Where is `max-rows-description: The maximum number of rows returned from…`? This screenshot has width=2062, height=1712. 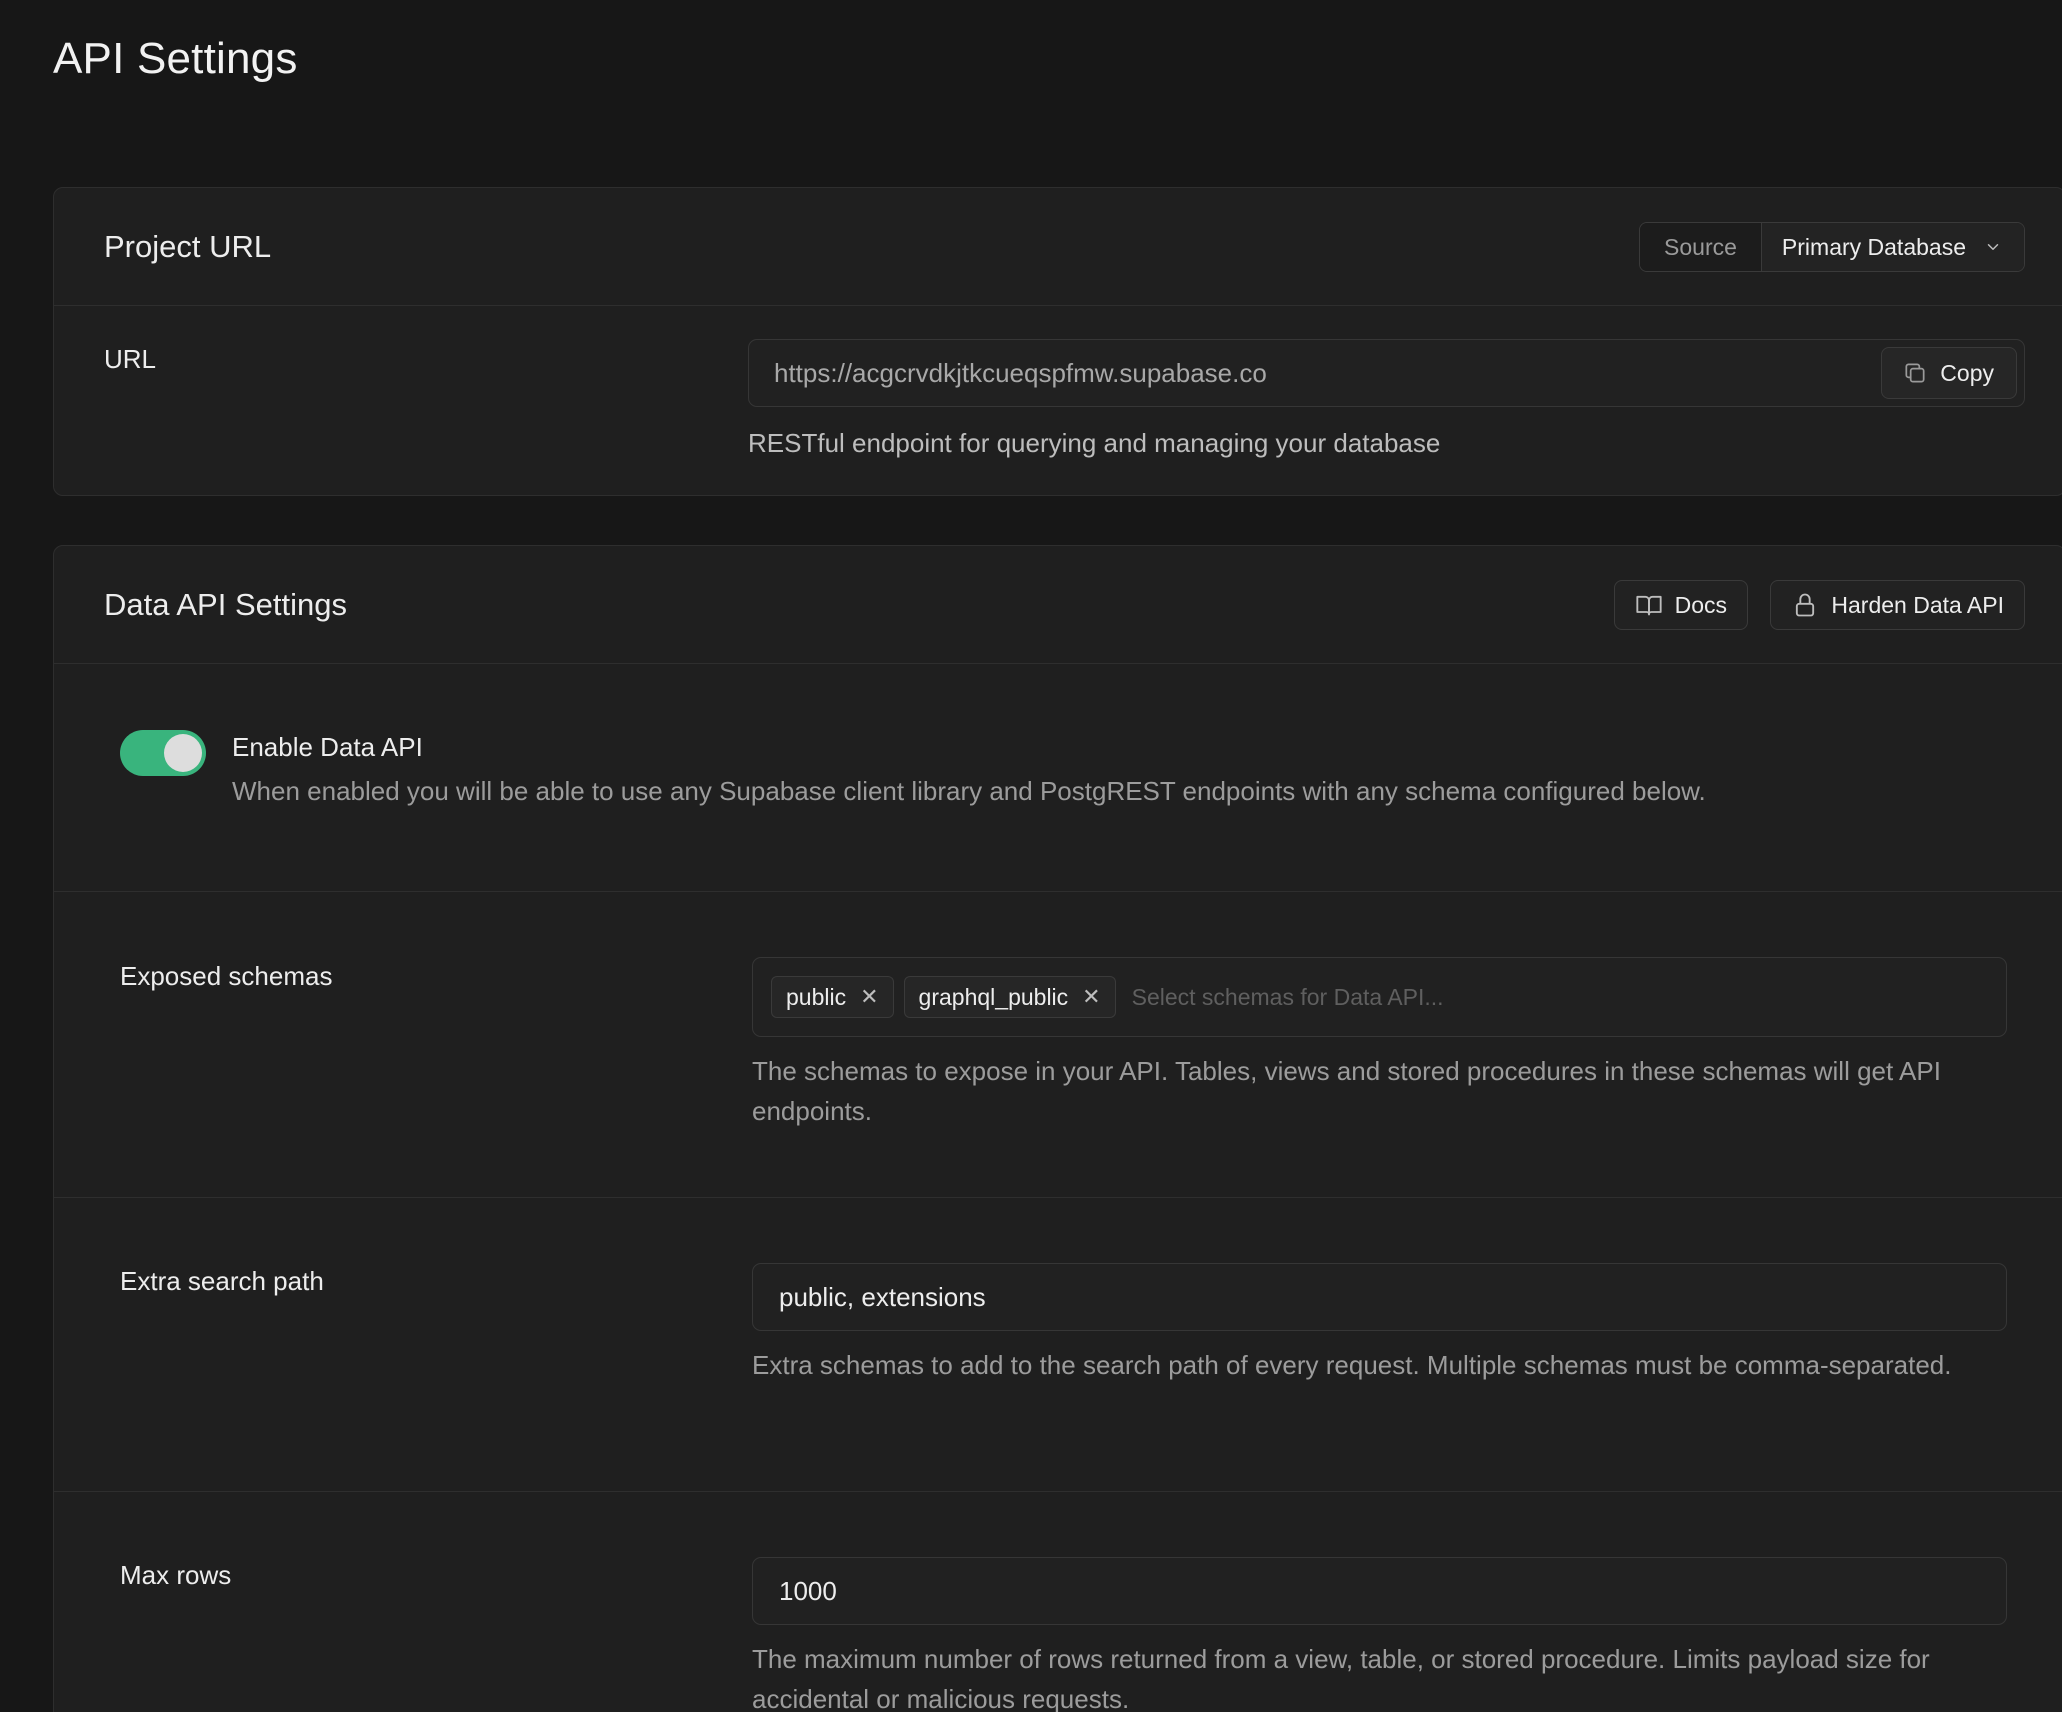
max-rows-description: The maximum number of rows returned from… is located at coordinates (1341, 1678).